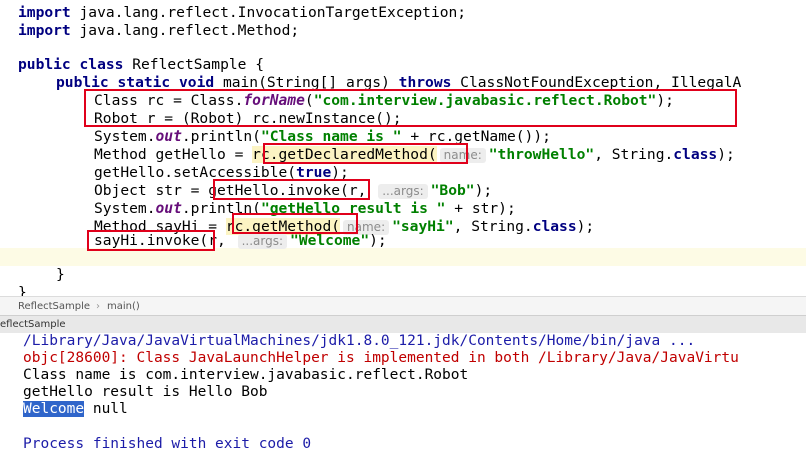 The image size is (806, 455). I want to click on code-line-16: }, so click(60, 275).